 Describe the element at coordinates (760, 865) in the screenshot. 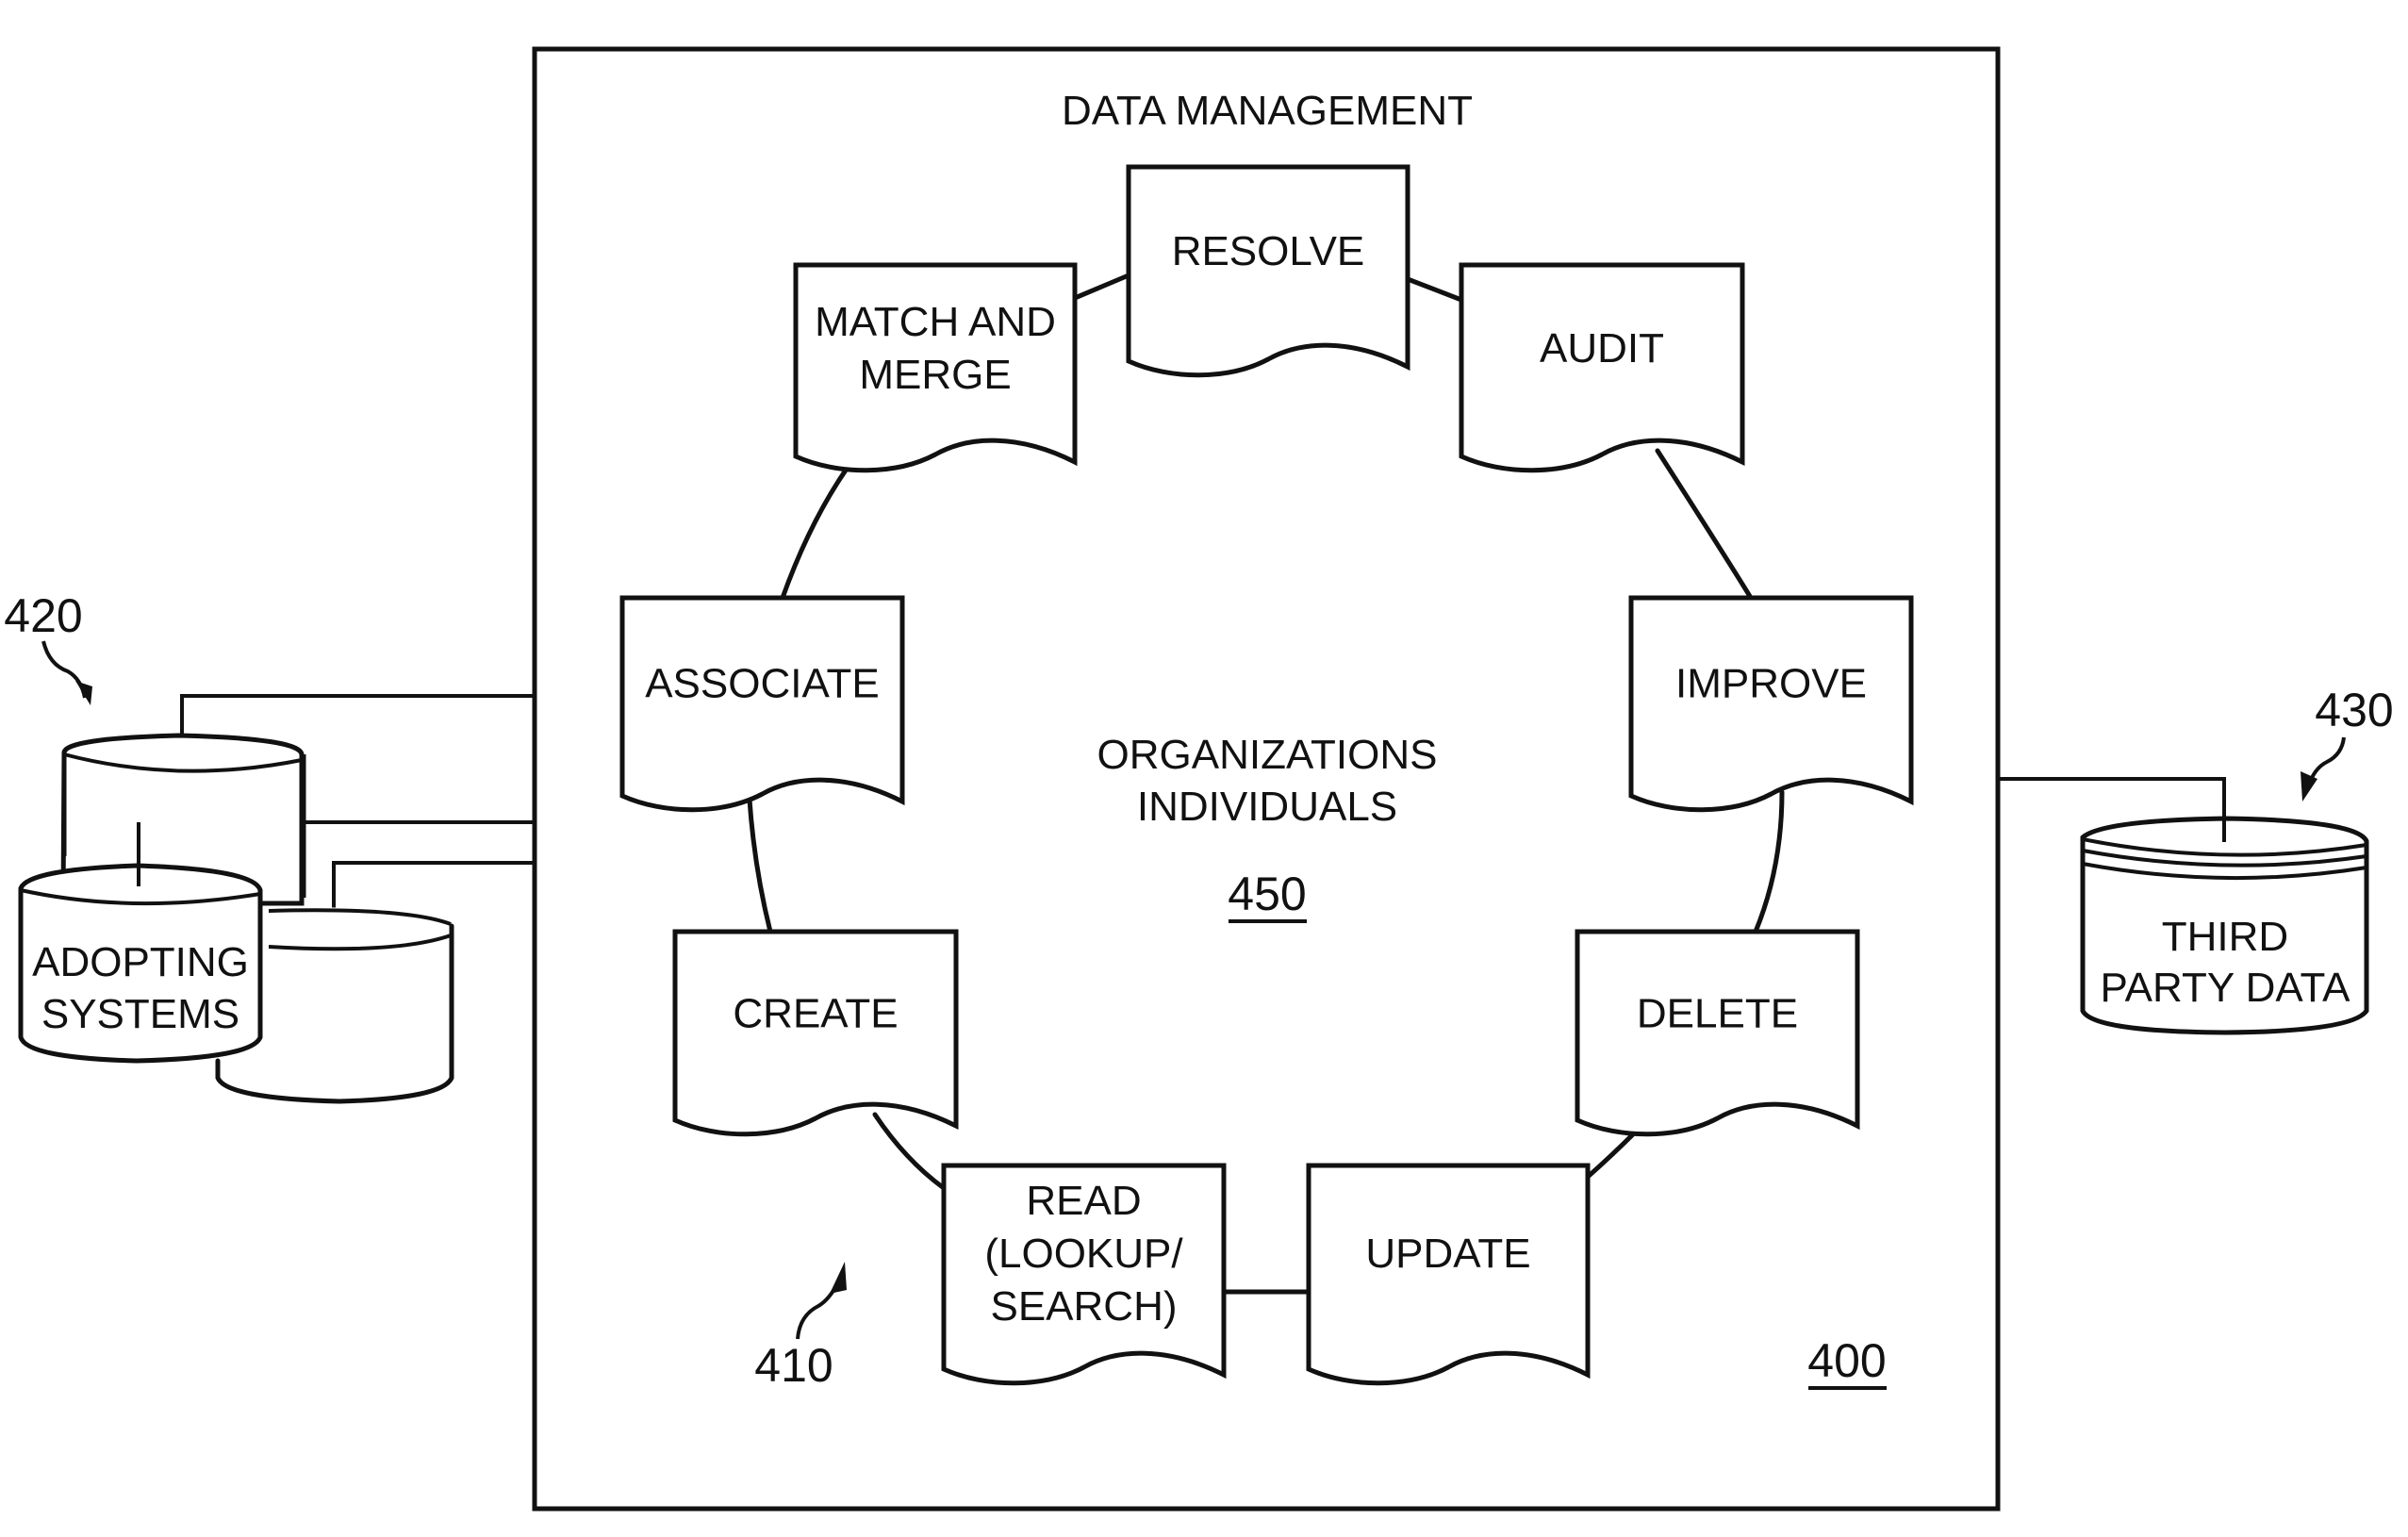

I see `connector-create-associate` at that location.